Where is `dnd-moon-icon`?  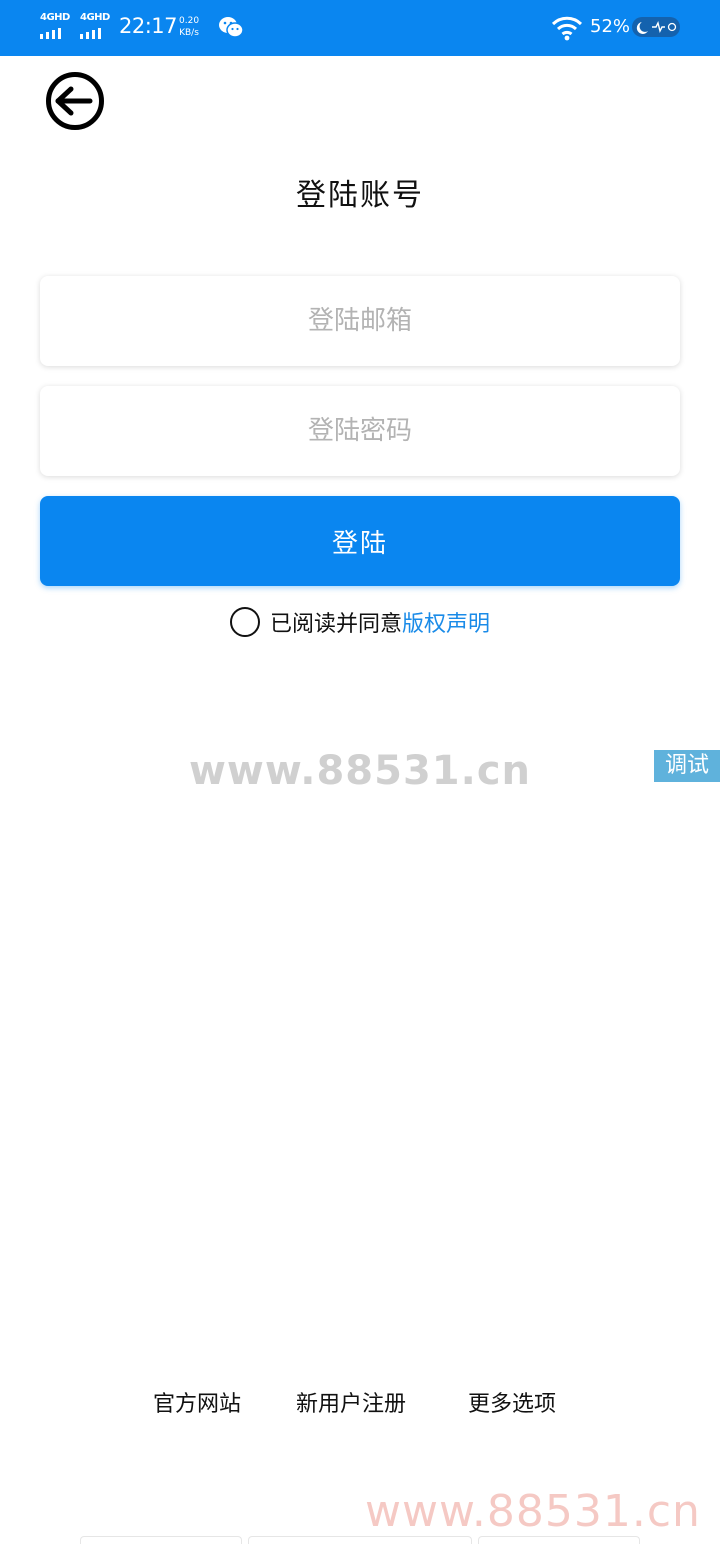 dnd-moon-icon is located at coordinates (656, 27).